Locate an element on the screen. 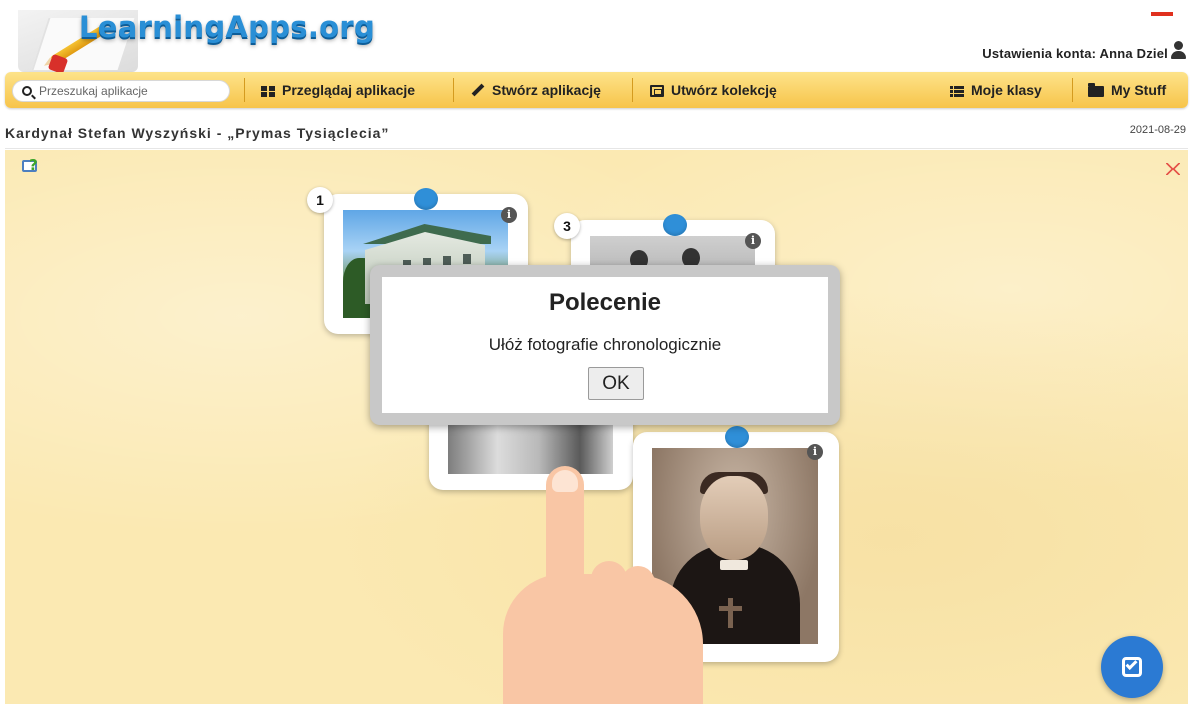 The width and height of the screenshot is (1190, 704). ok-button: OK is located at coordinates (616, 383).